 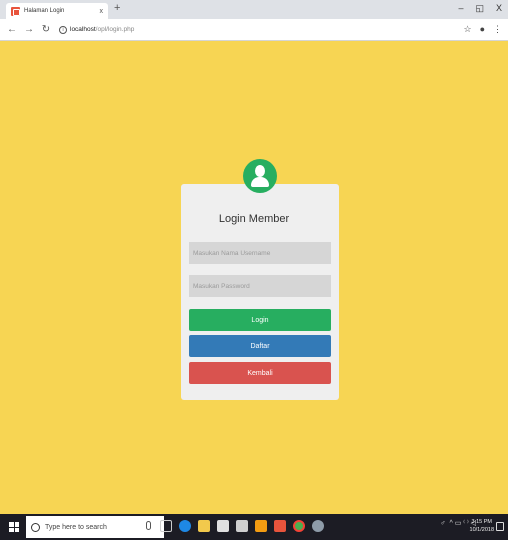 I want to click on new-tab-button: +, so click(x=117, y=8).